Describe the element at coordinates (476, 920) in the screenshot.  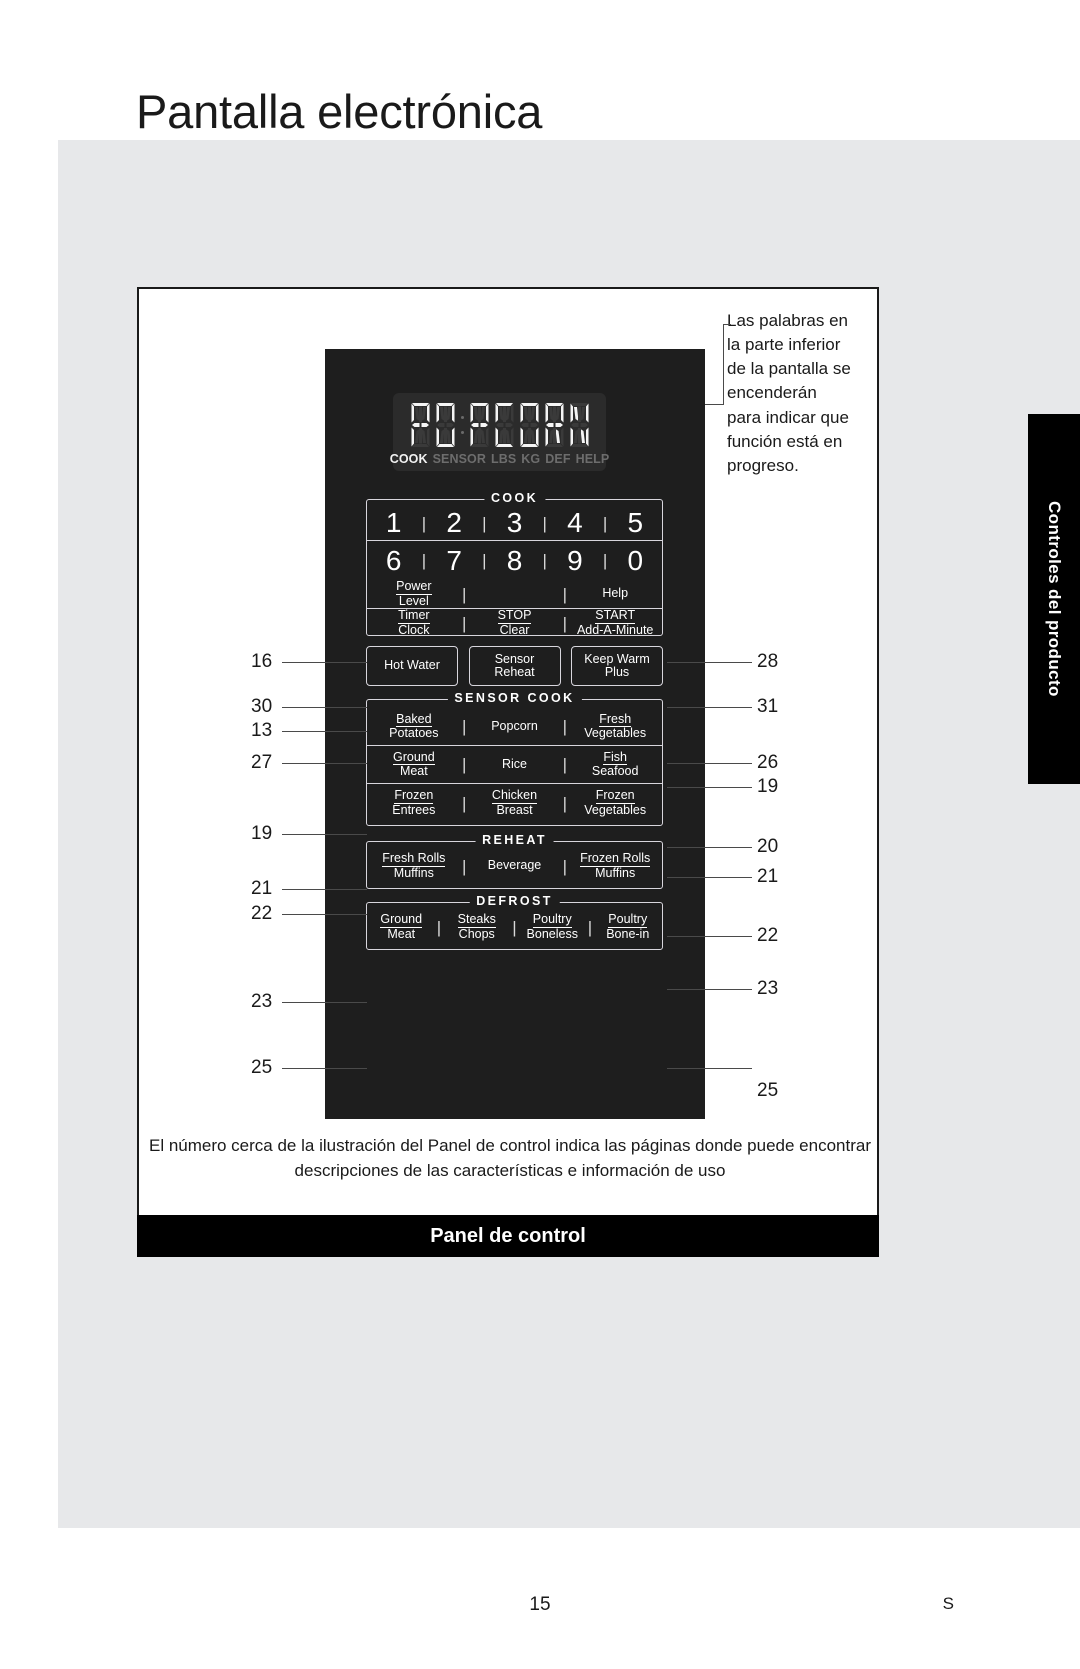
I see `key-label-top: Steaks` at that location.